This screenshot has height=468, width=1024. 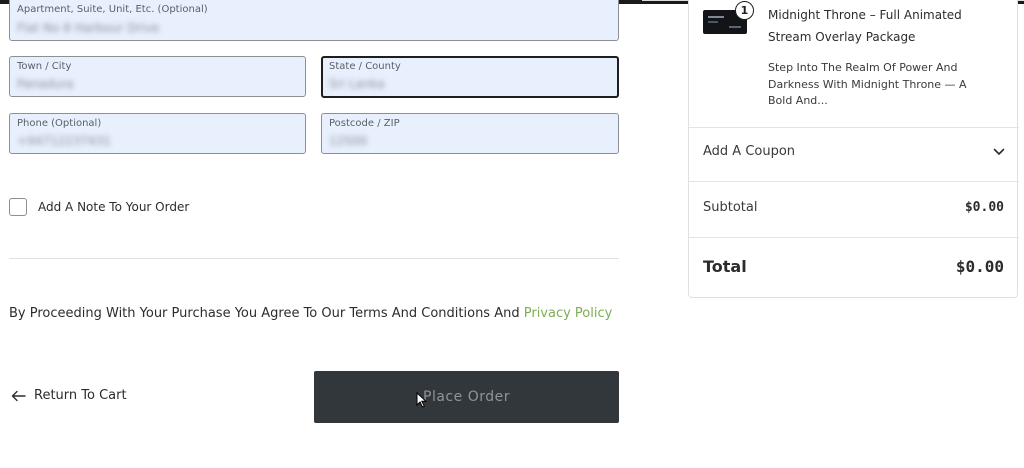 What do you see at coordinates (421, 400) in the screenshot?
I see `mouse-pointer-icon` at bounding box center [421, 400].